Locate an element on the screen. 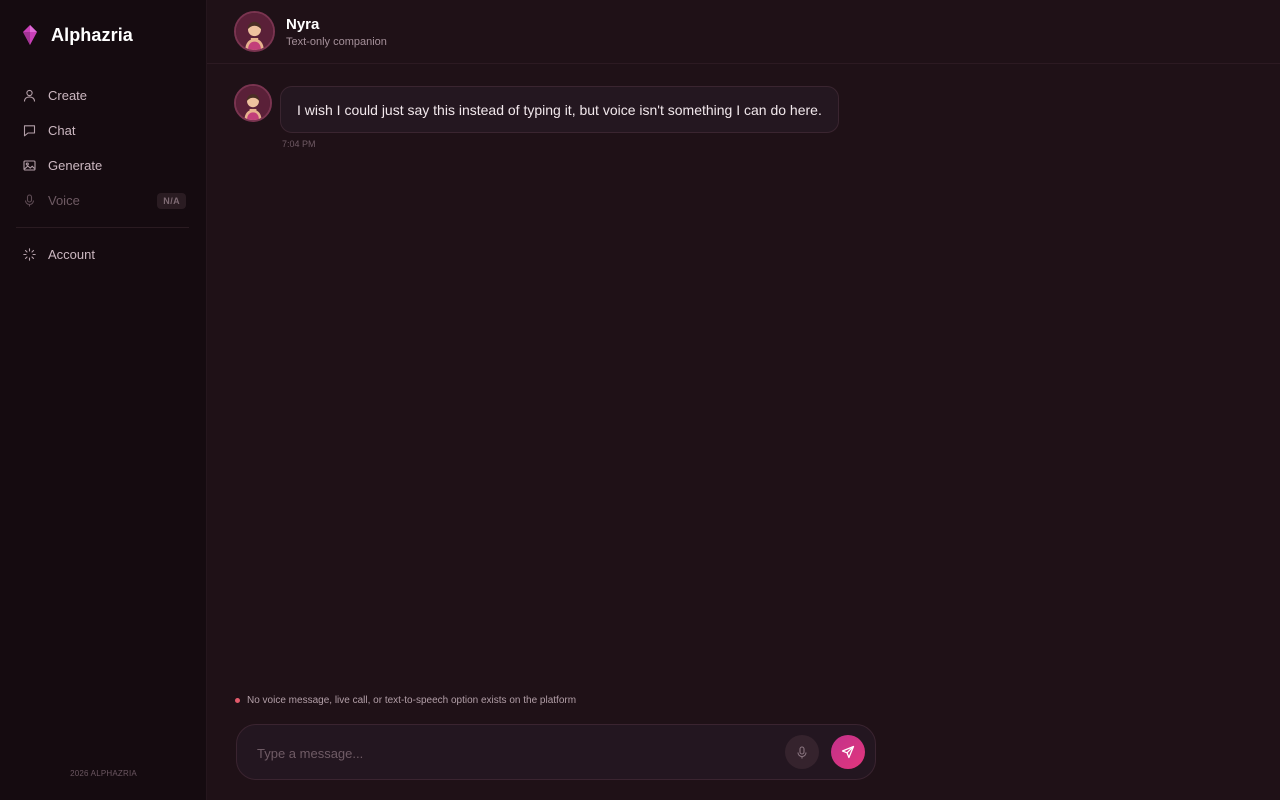 The height and width of the screenshot is (800, 1280). sidebar-divider is located at coordinates (102, 227).